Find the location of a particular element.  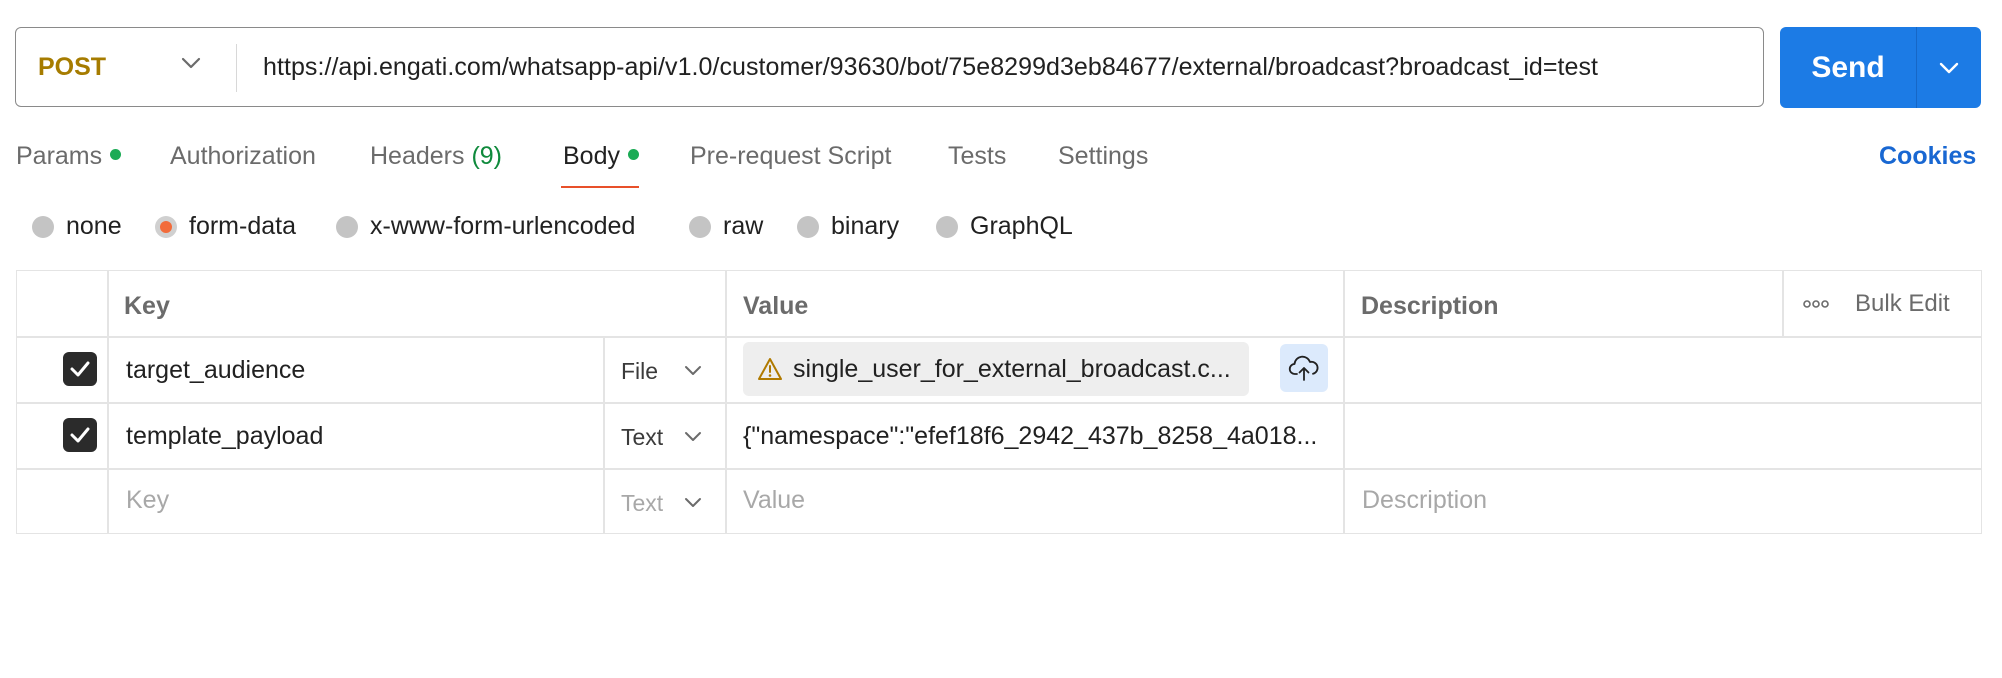

key-input: Key is located at coordinates (147, 500).